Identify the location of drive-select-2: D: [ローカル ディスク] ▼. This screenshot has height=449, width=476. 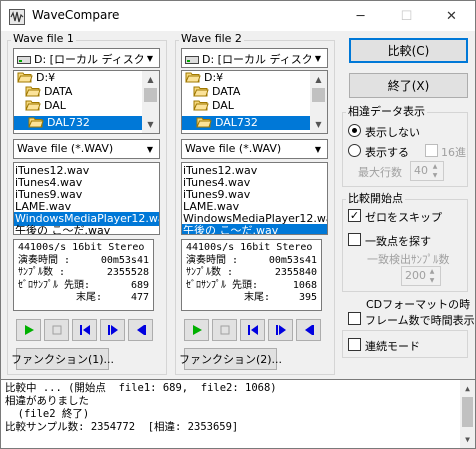
(254, 58).